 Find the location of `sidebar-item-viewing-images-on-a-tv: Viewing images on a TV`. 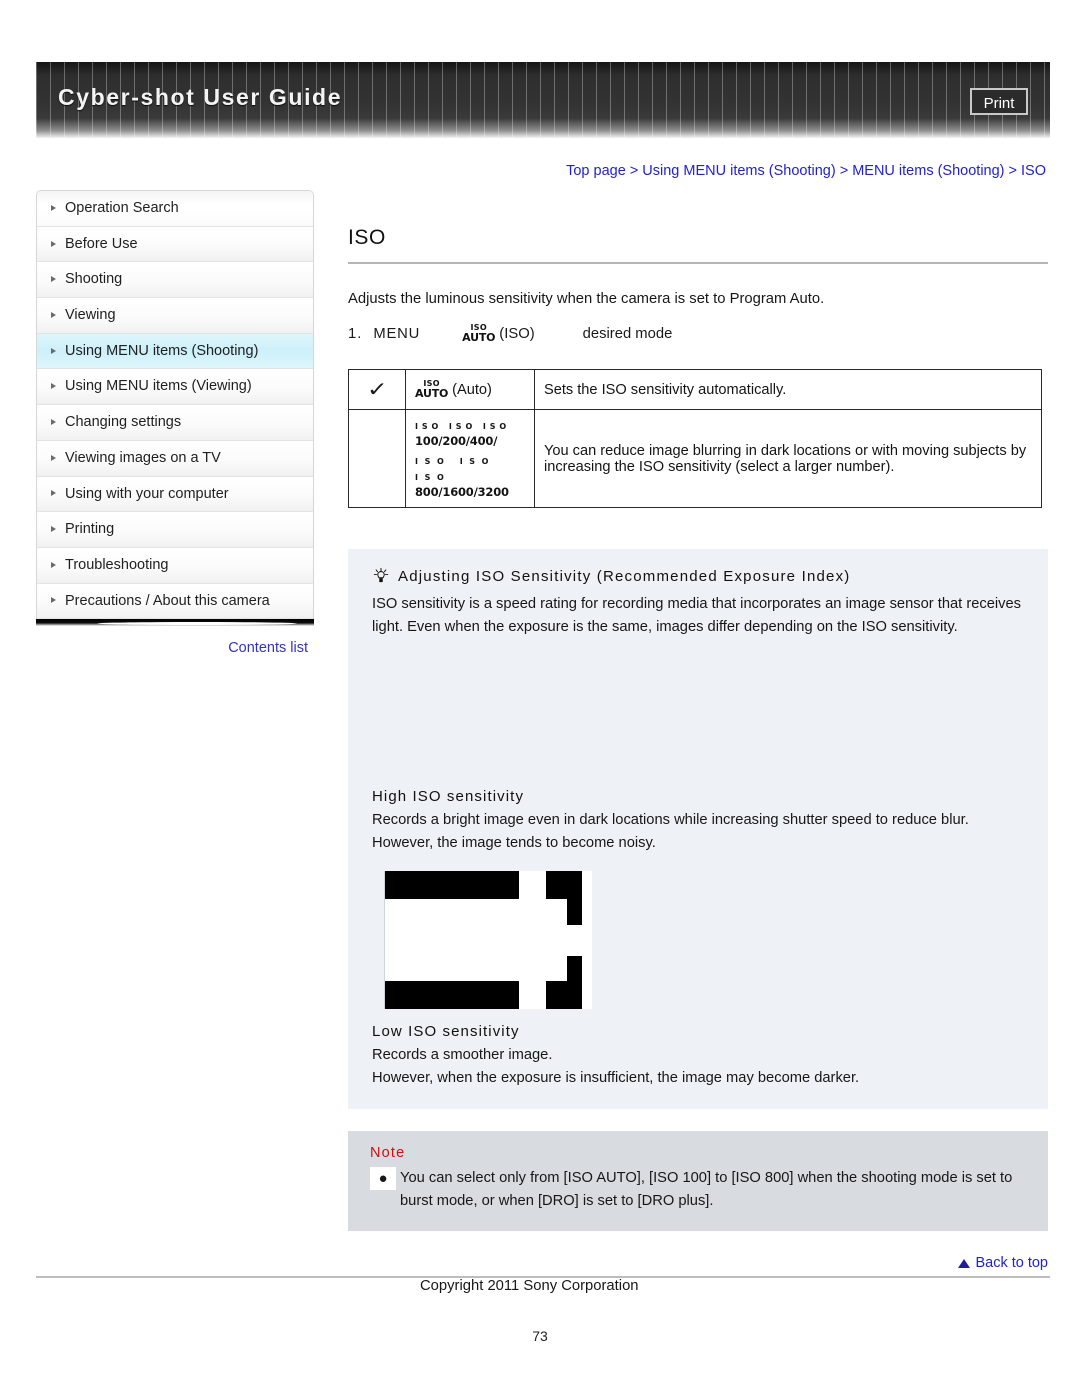

sidebar-item-viewing-images-on-a-tv: Viewing images on a TV is located at coordinates (175, 458).